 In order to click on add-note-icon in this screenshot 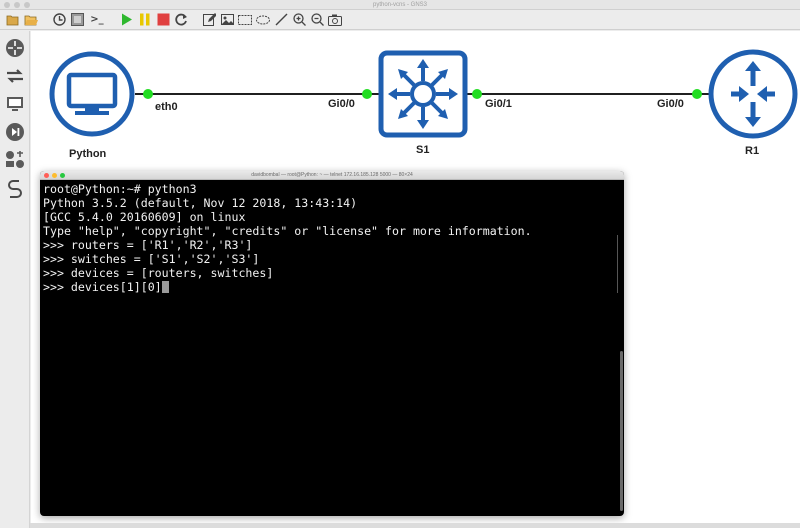, I will do `click(209, 20)`.